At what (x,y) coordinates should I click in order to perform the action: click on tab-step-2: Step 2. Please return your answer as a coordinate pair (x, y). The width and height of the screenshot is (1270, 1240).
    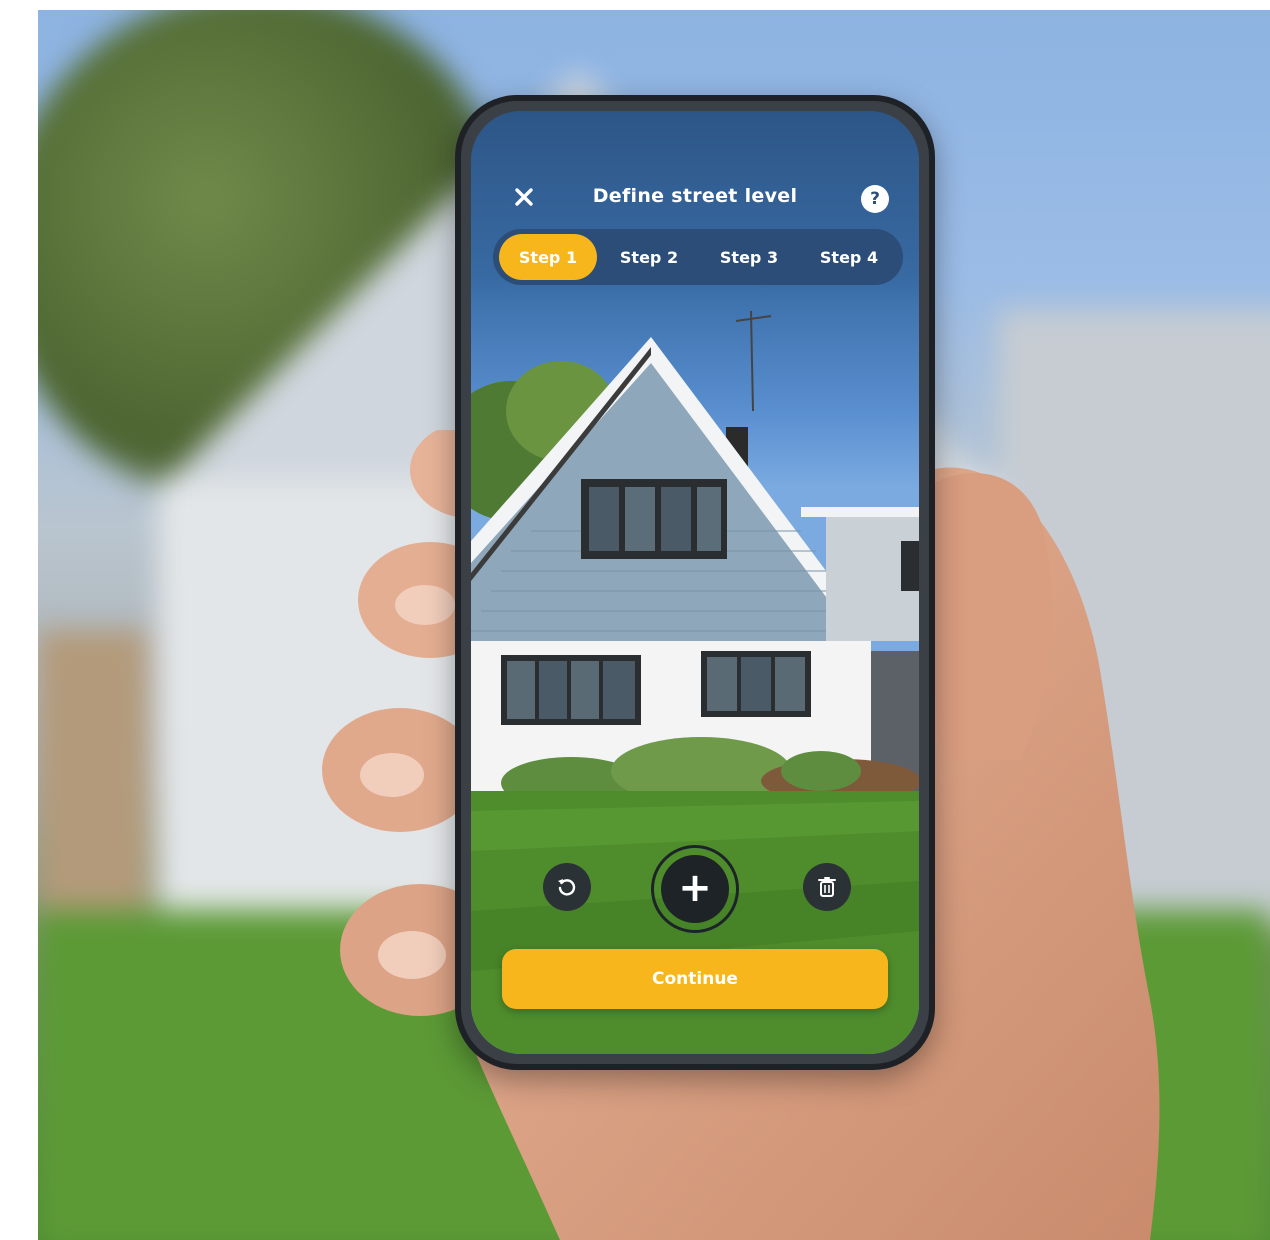
    Looking at the image, I should click on (649, 257).